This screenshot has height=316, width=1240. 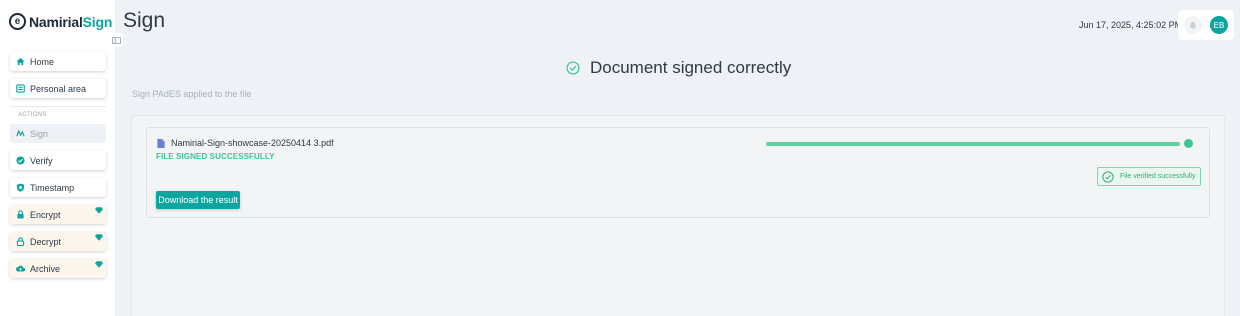 I want to click on avatar: EB, so click(x=1219, y=25).